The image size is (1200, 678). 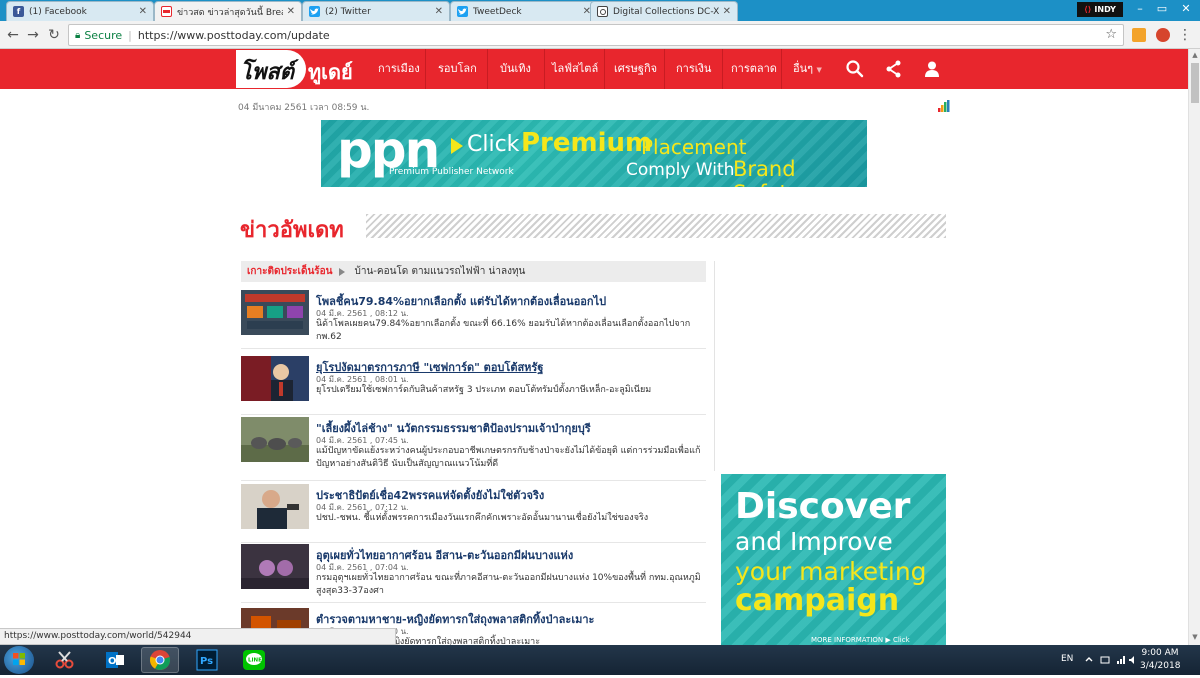 What do you see at coordinates (855, 69) in the screenshot?
I see `search-icon` at bounding box center [855, 69].